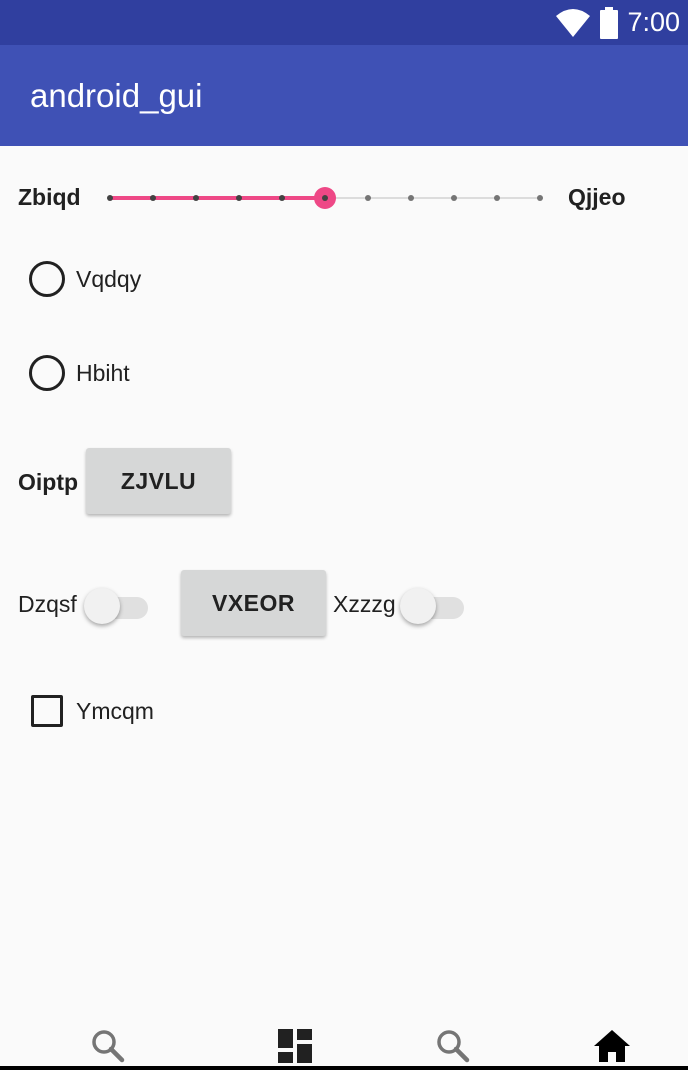 The width and height of the screenshot is (688, 1070). What do you see at coordinates (116, 95) in the screenshot?
I see `app-title: android_gui` at bounding box center [116, 95].